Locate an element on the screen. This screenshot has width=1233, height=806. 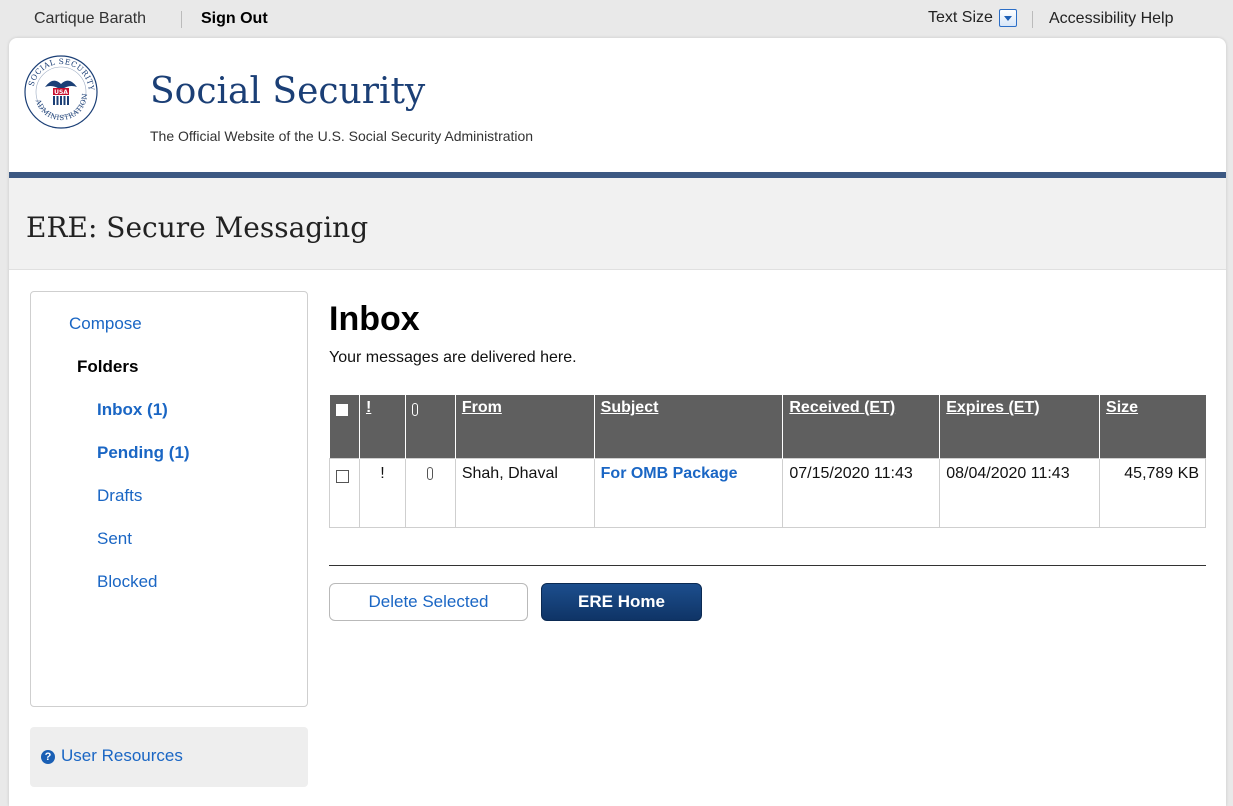
expires-header: Expires (ET) is located at coordinates (1019, 426).